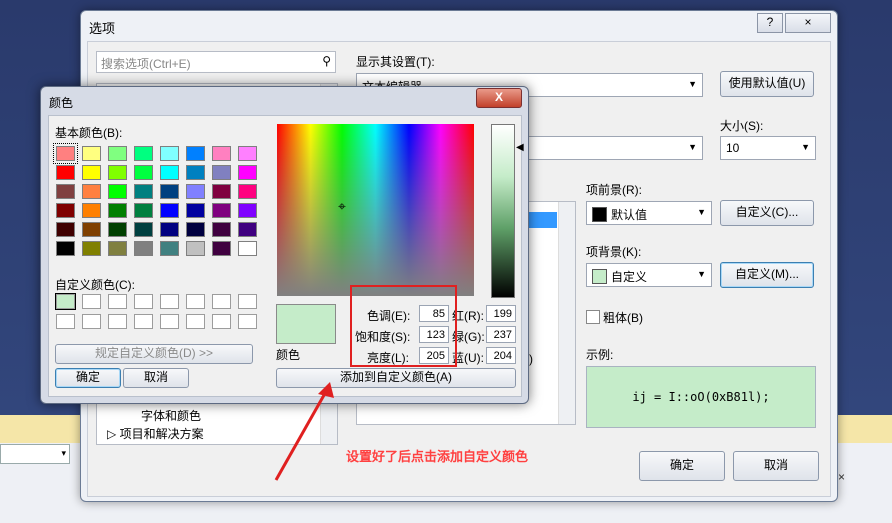  I want to click on annotation-arrow, so click(304, 431).